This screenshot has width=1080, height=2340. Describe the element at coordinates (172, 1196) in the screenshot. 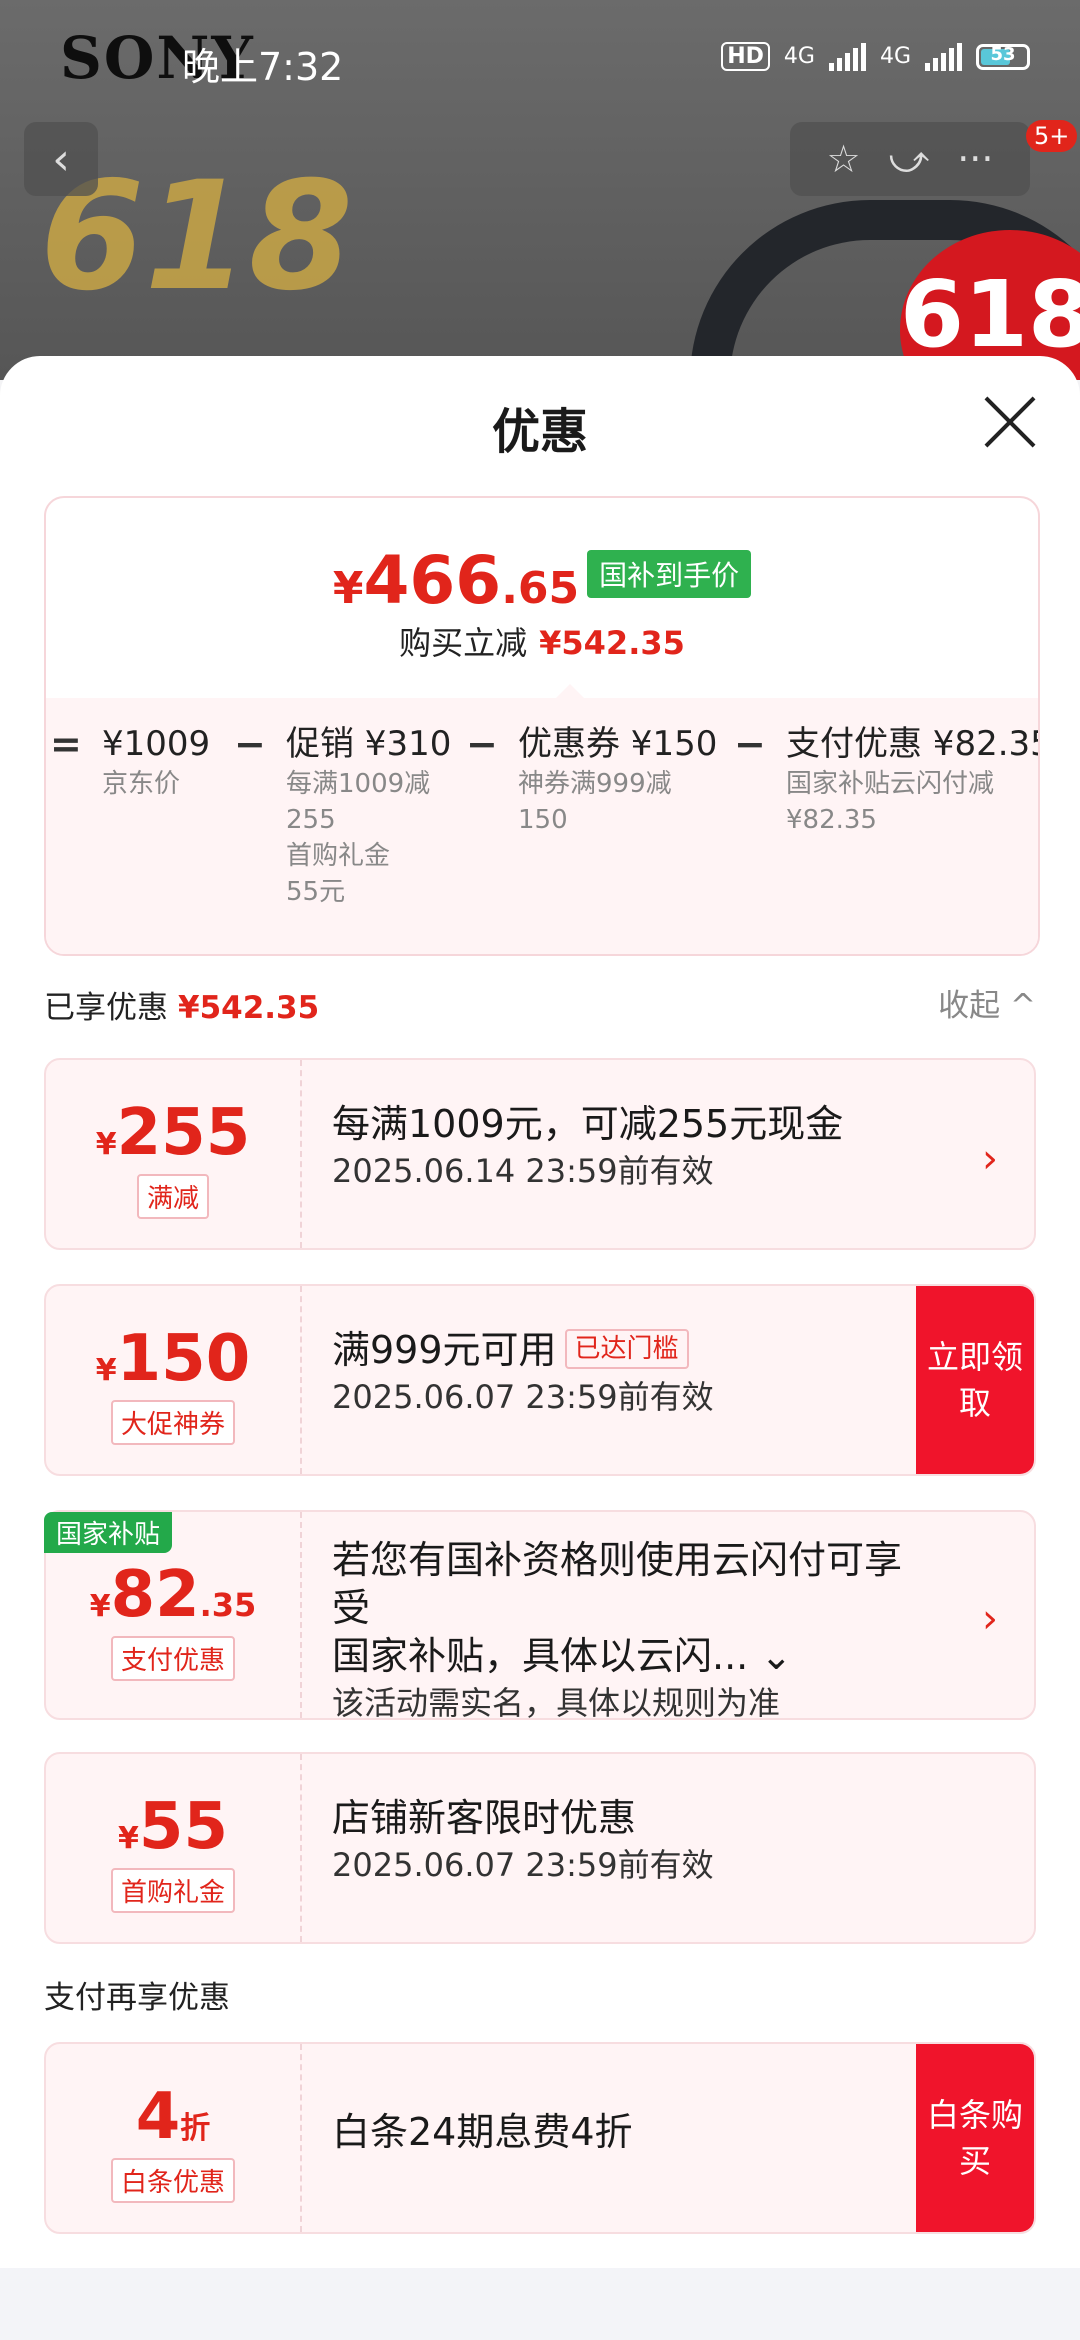

I see `coupon-type-label: 满减` at that location.